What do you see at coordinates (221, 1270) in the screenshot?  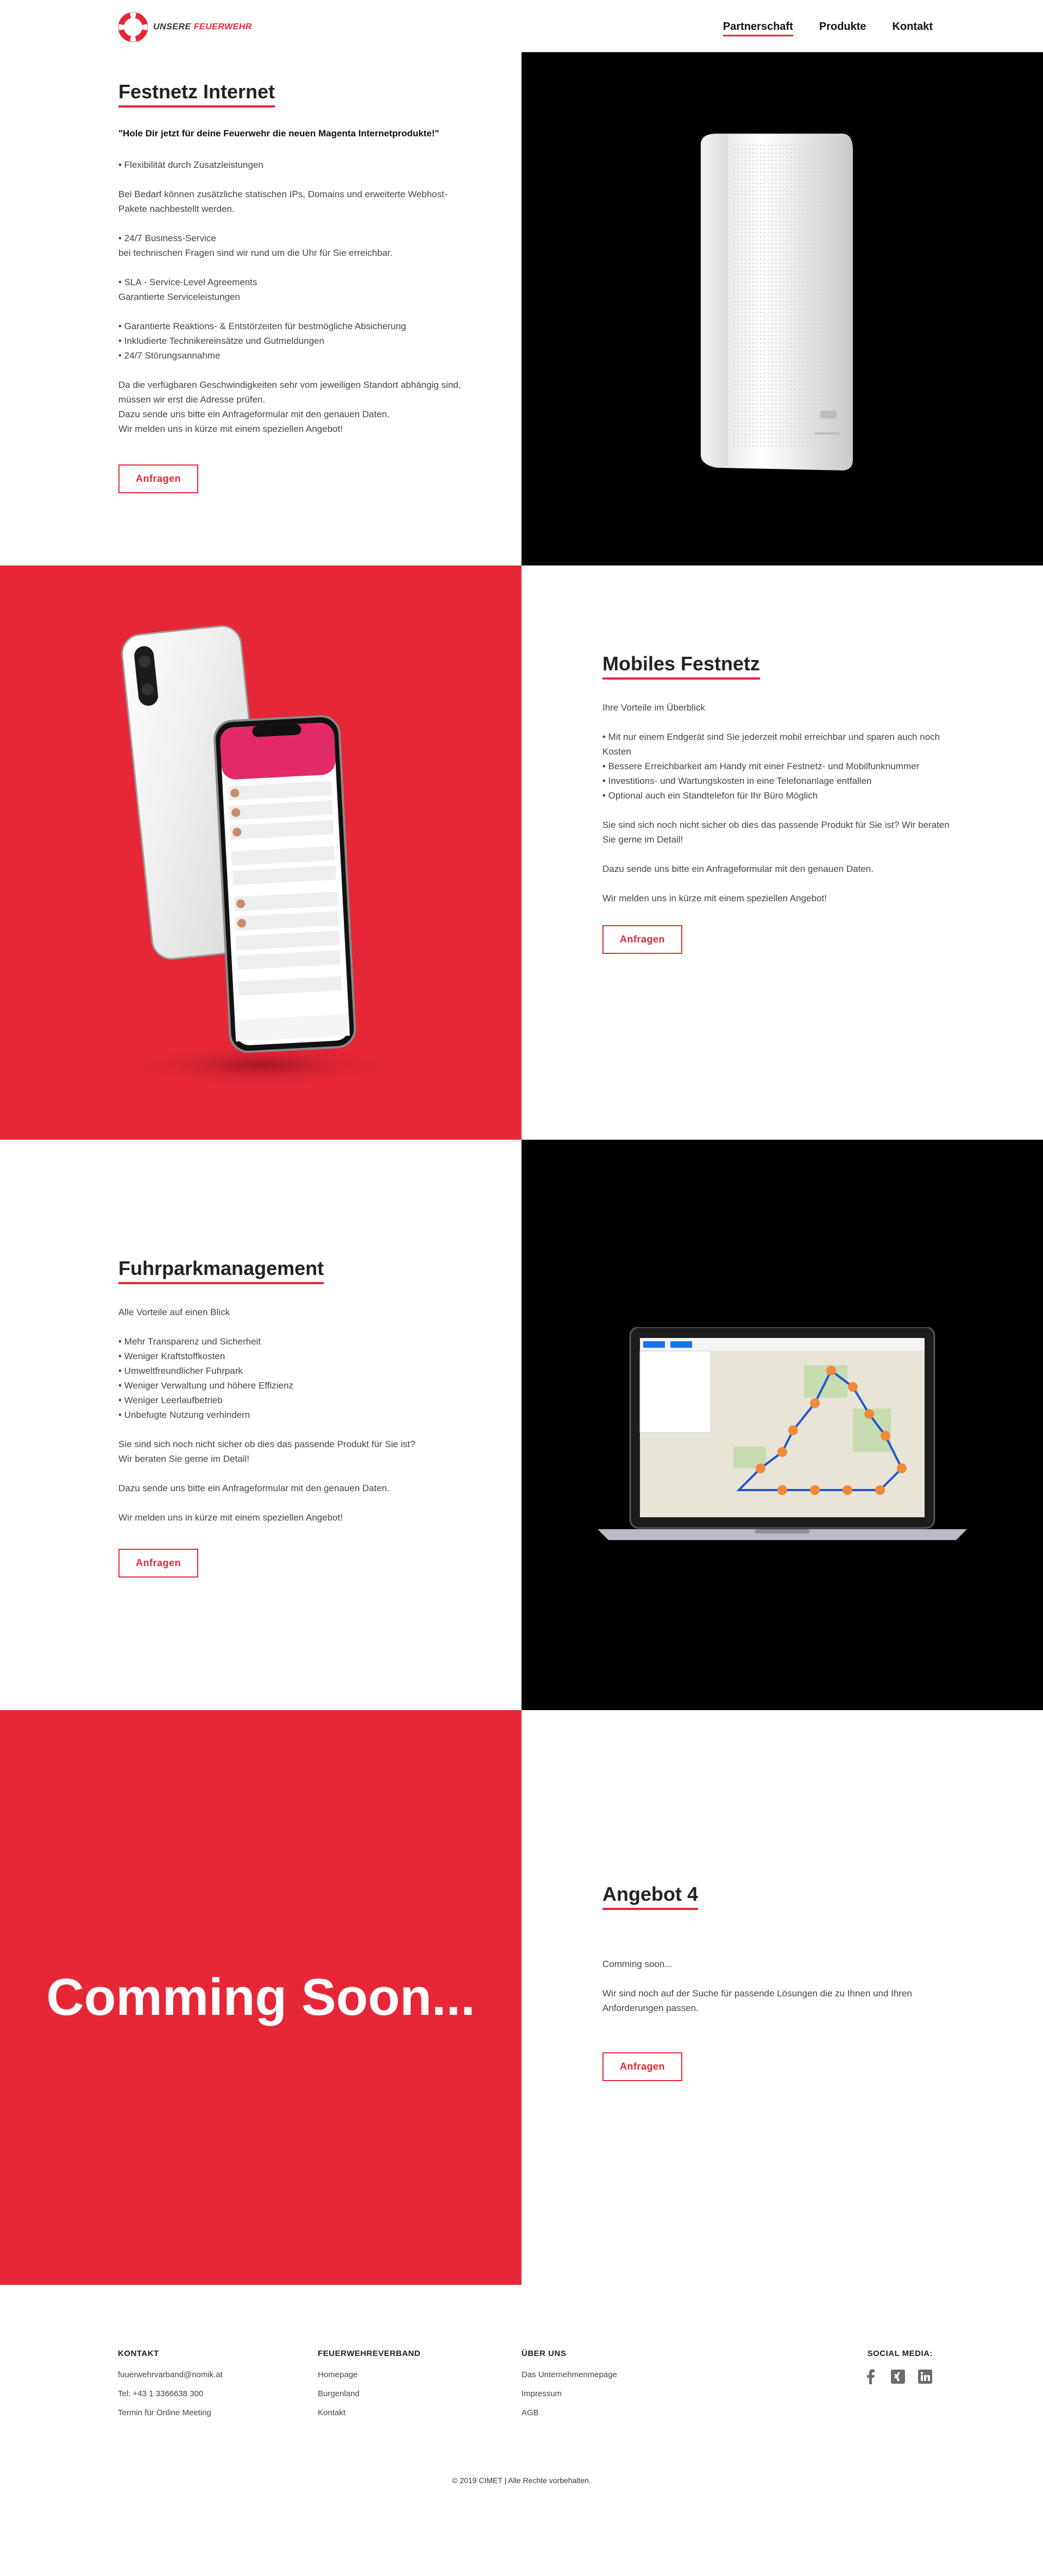 I see `section3-title: Fuhrparkmanagement` at bounding box center [221, 1270].